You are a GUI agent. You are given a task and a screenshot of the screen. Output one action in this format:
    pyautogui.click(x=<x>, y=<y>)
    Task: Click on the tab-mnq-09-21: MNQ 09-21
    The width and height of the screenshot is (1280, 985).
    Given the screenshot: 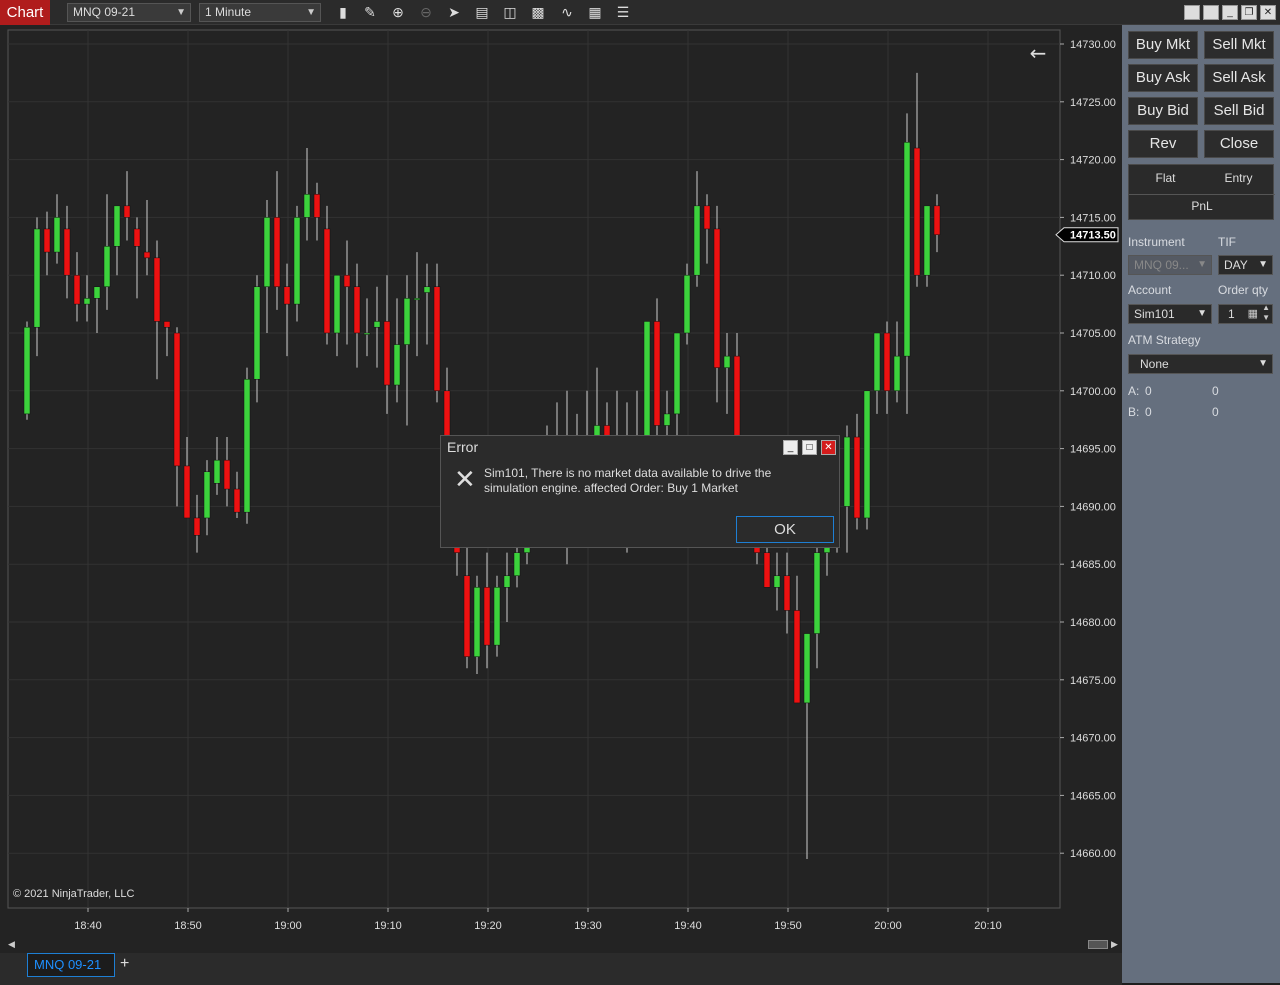 What is the action you would take?
    pyautogui.click(x=71, y=965)
    